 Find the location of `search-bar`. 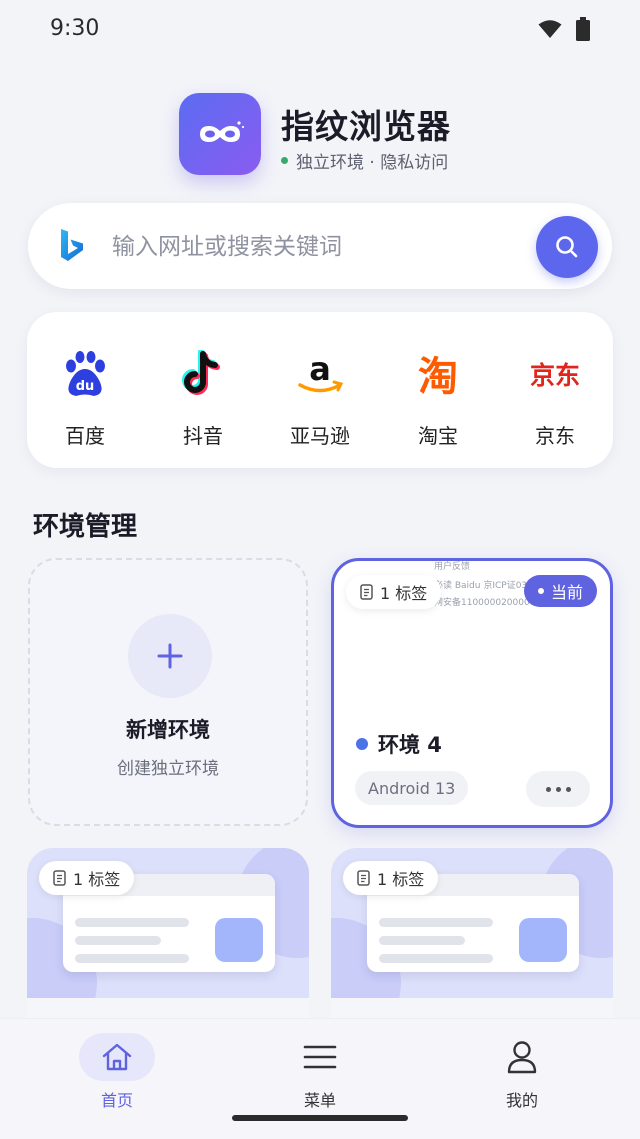

search-bar is located at coordinates (320, 246).